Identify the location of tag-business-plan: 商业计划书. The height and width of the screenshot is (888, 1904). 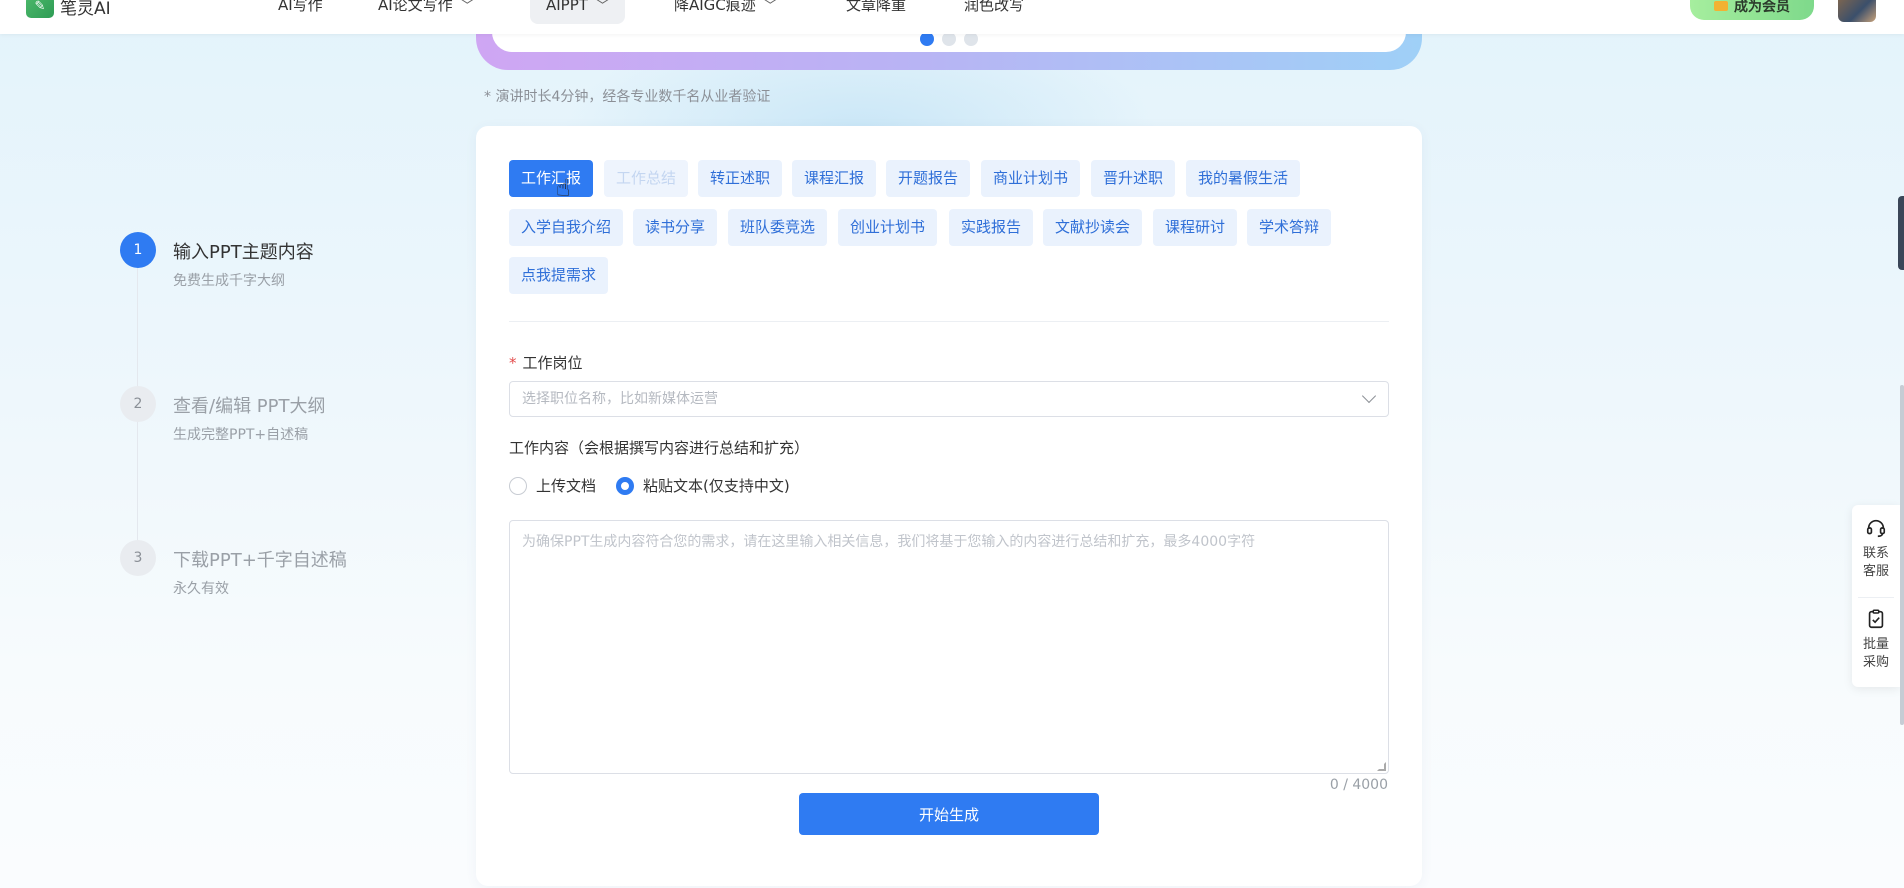
(1031, 178).